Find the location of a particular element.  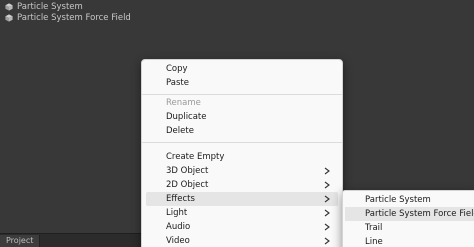

menu-item-label: Light is located at coordinates (177, 213).